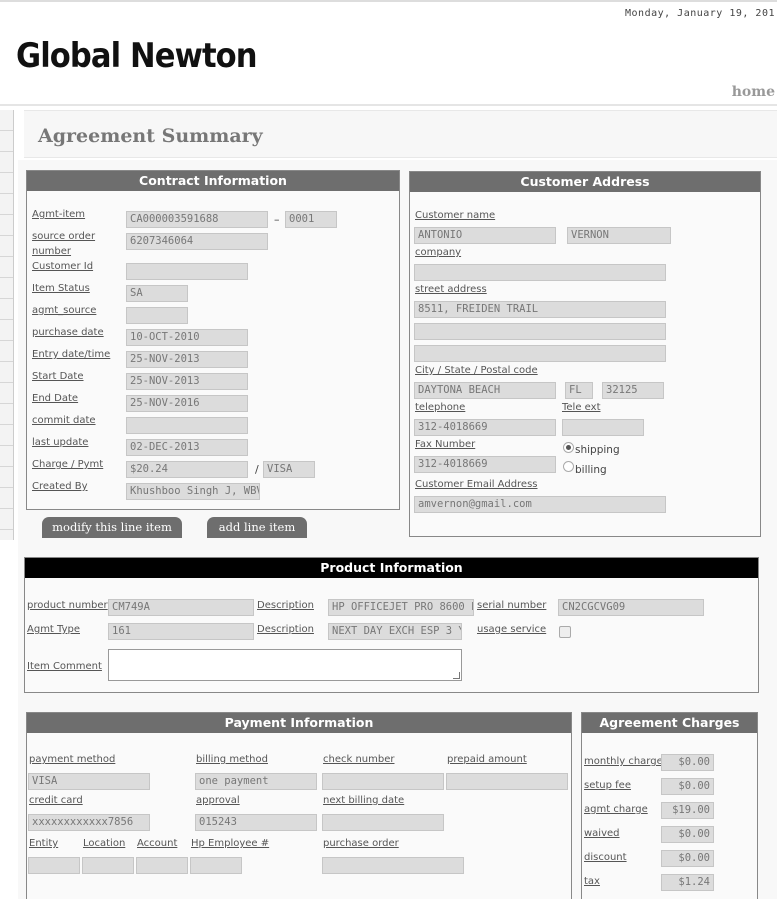  Describe the element at coordinates (197, 241) in the screenshot. I see `source-order-field: 6207346064` at that location.